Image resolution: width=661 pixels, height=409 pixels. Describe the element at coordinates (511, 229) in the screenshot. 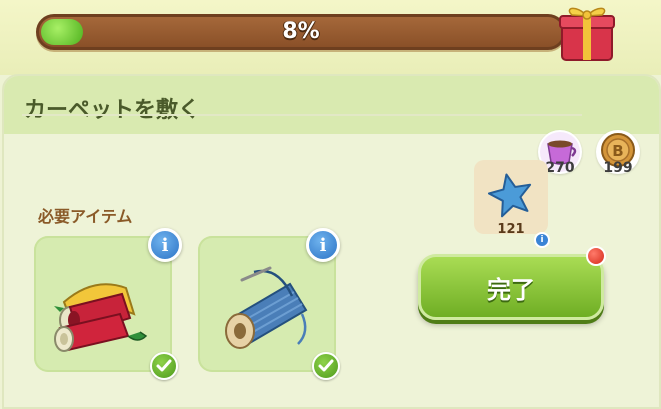

I see `reward-count: 121` at that location.